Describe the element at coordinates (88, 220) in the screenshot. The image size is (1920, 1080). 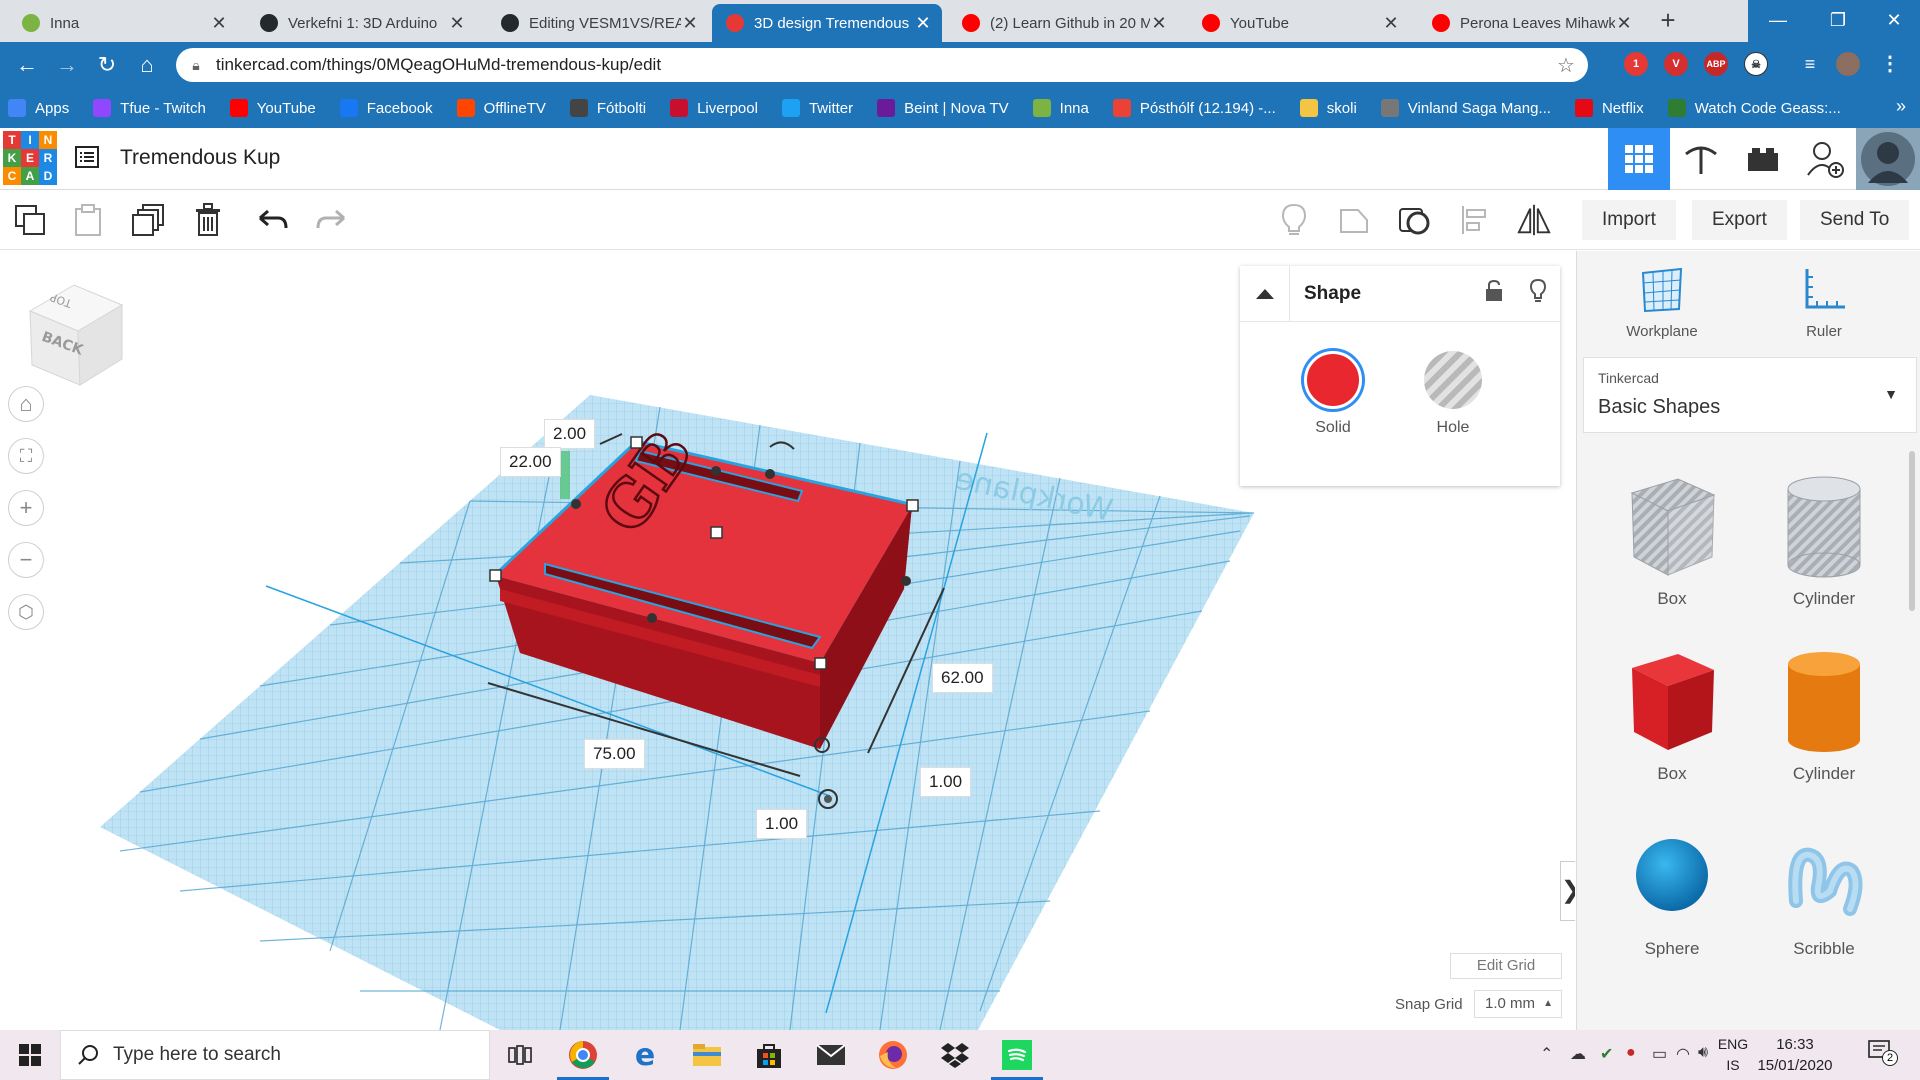
I see `paste-icon` at that location.